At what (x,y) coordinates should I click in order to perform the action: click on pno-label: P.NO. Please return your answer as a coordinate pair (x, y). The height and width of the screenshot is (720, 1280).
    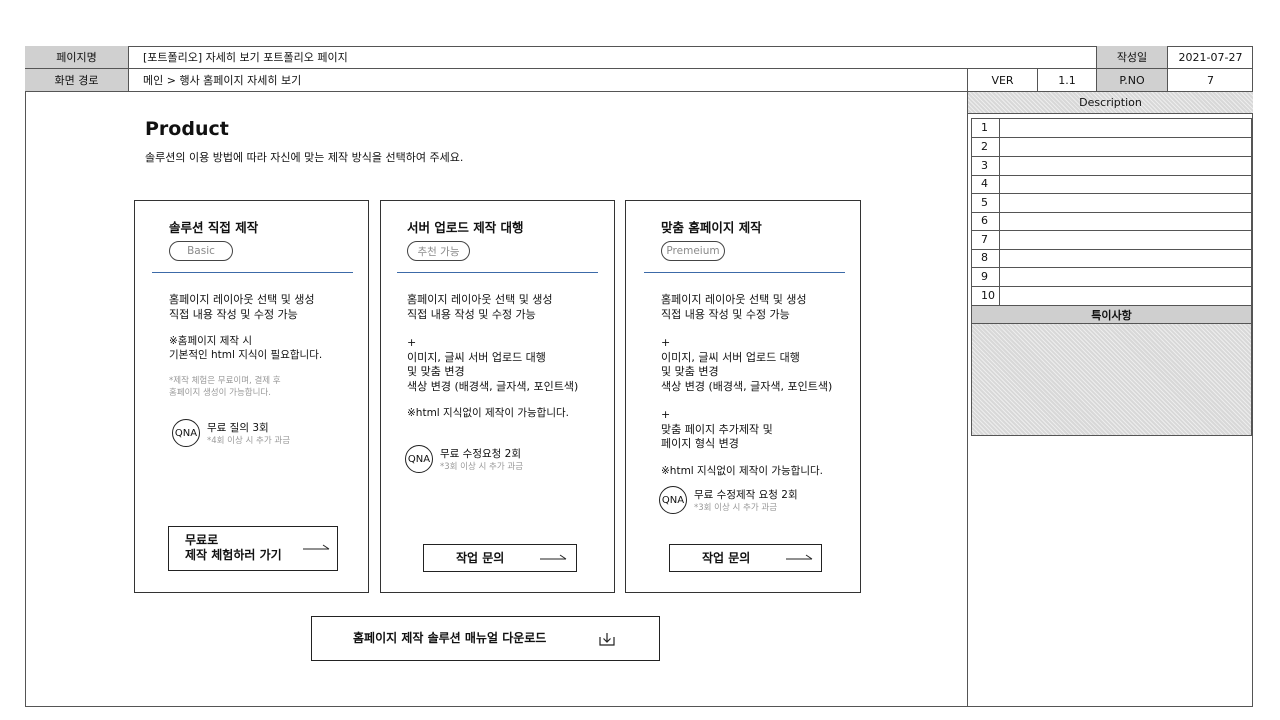
    Looking at the image, I should click on (1131, 80).